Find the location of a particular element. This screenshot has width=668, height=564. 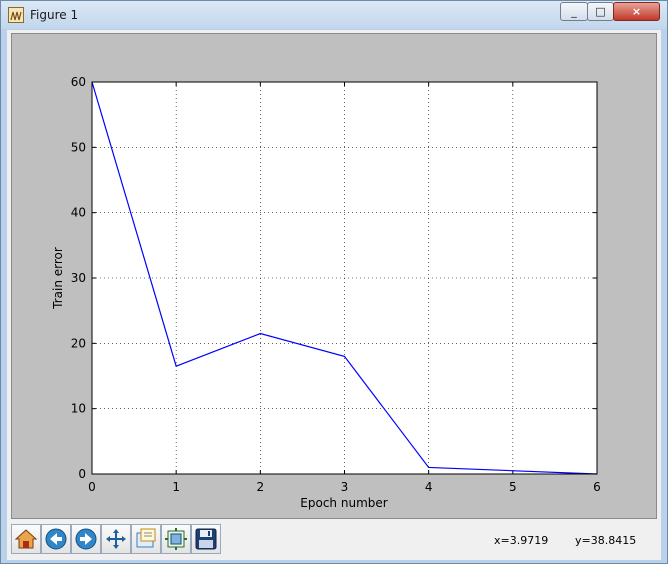

window-title: Figure 1 is located at coordinates (54, 15).